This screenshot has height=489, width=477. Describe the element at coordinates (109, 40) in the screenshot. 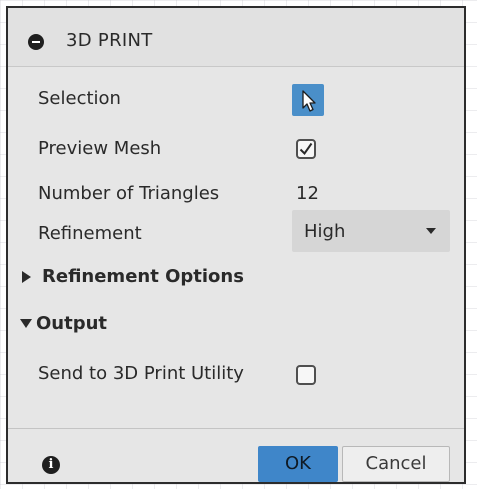

I see `dialog-title: 3D PRINT` at that location.